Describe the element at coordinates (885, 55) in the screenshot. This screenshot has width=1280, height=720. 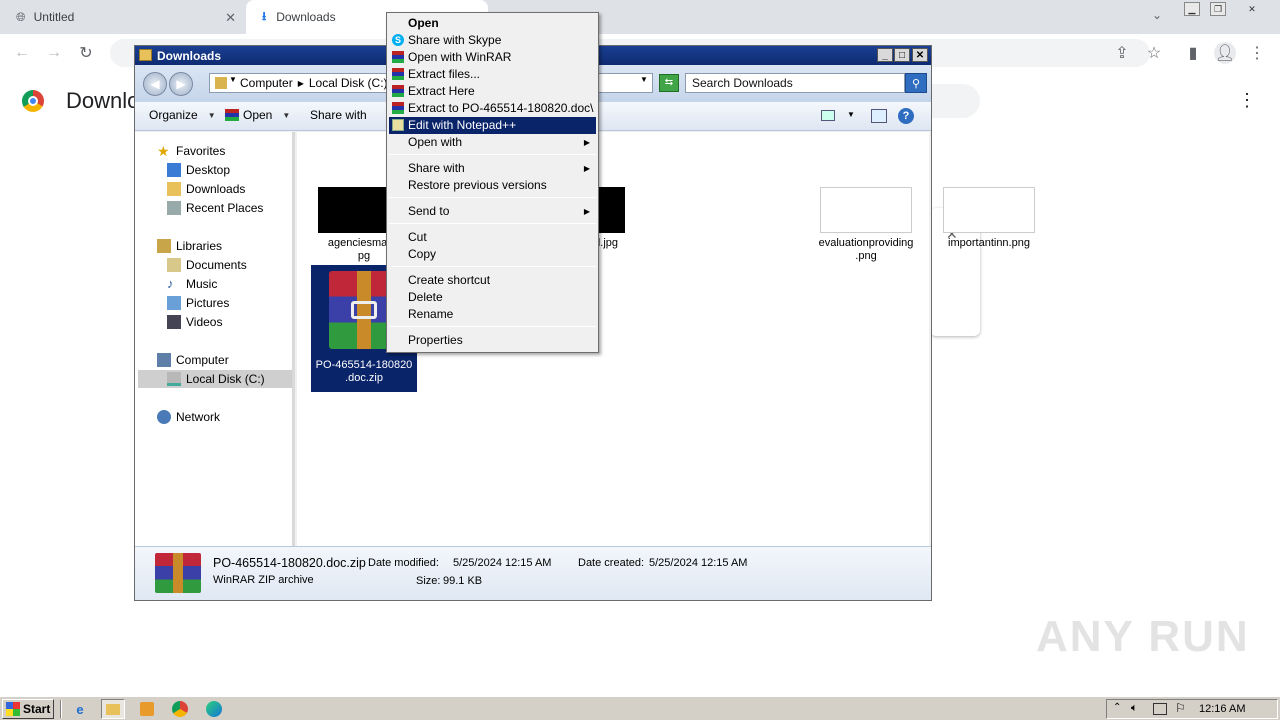
I see `minimize-button: _` at that location.